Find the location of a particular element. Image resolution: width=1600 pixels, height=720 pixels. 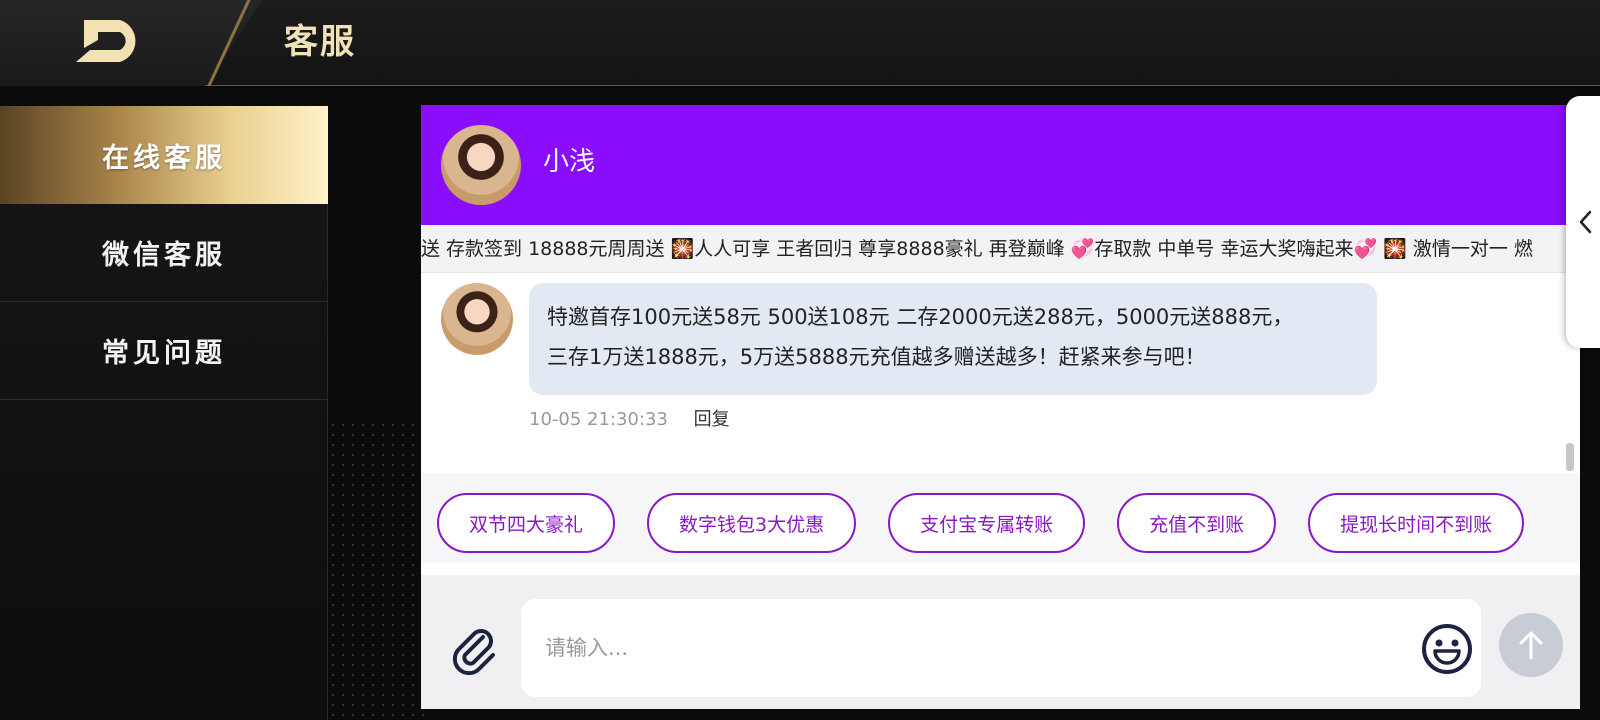

header-divider is located at coordinates (230, 43).